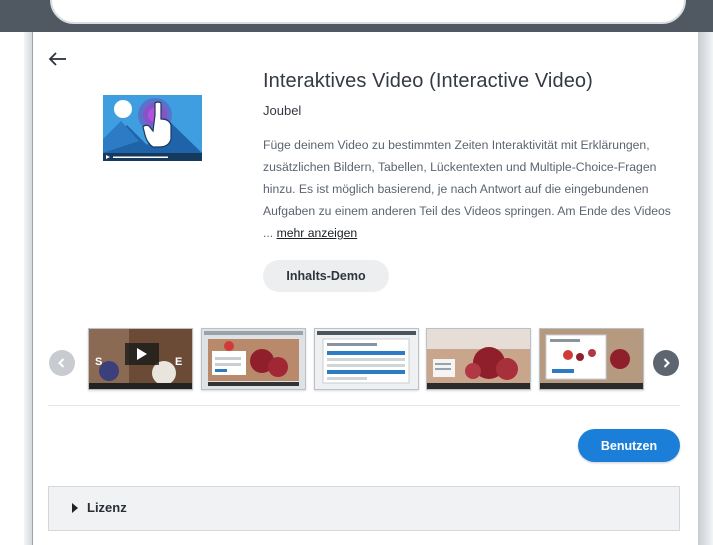 The width and height of the screenshot is (713, 545). What do you see at coordinates (62, 363) in the screenshot?
I see `chevron-left-icon` at bounding box center [62, 363].